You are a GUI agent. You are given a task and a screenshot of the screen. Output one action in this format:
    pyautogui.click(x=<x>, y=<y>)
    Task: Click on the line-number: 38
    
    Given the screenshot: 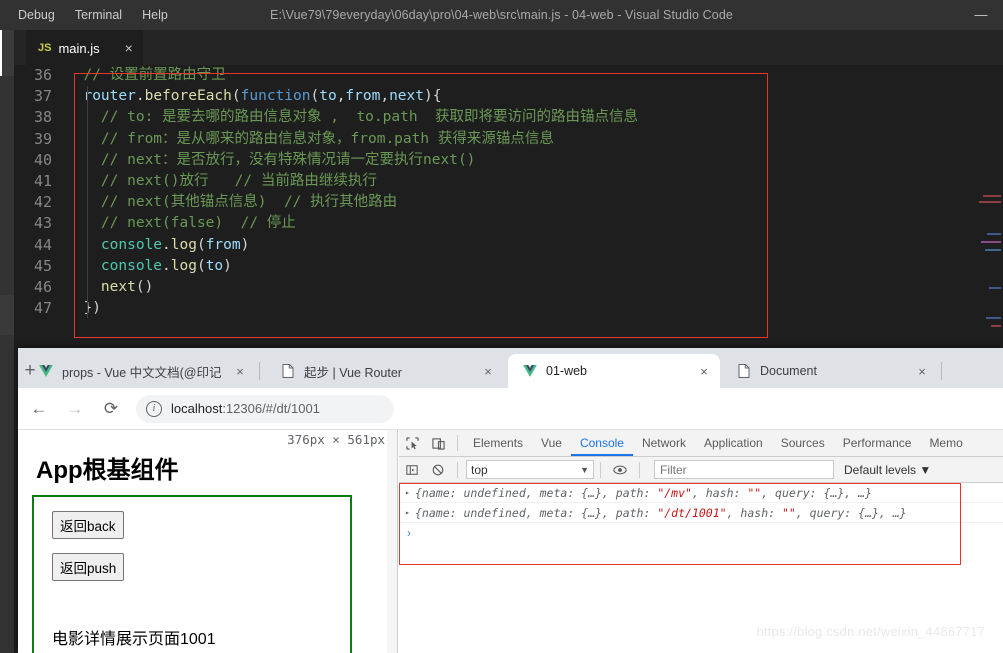 What is the action you would take?
    pyautogui.click(x=42, y=117)
    